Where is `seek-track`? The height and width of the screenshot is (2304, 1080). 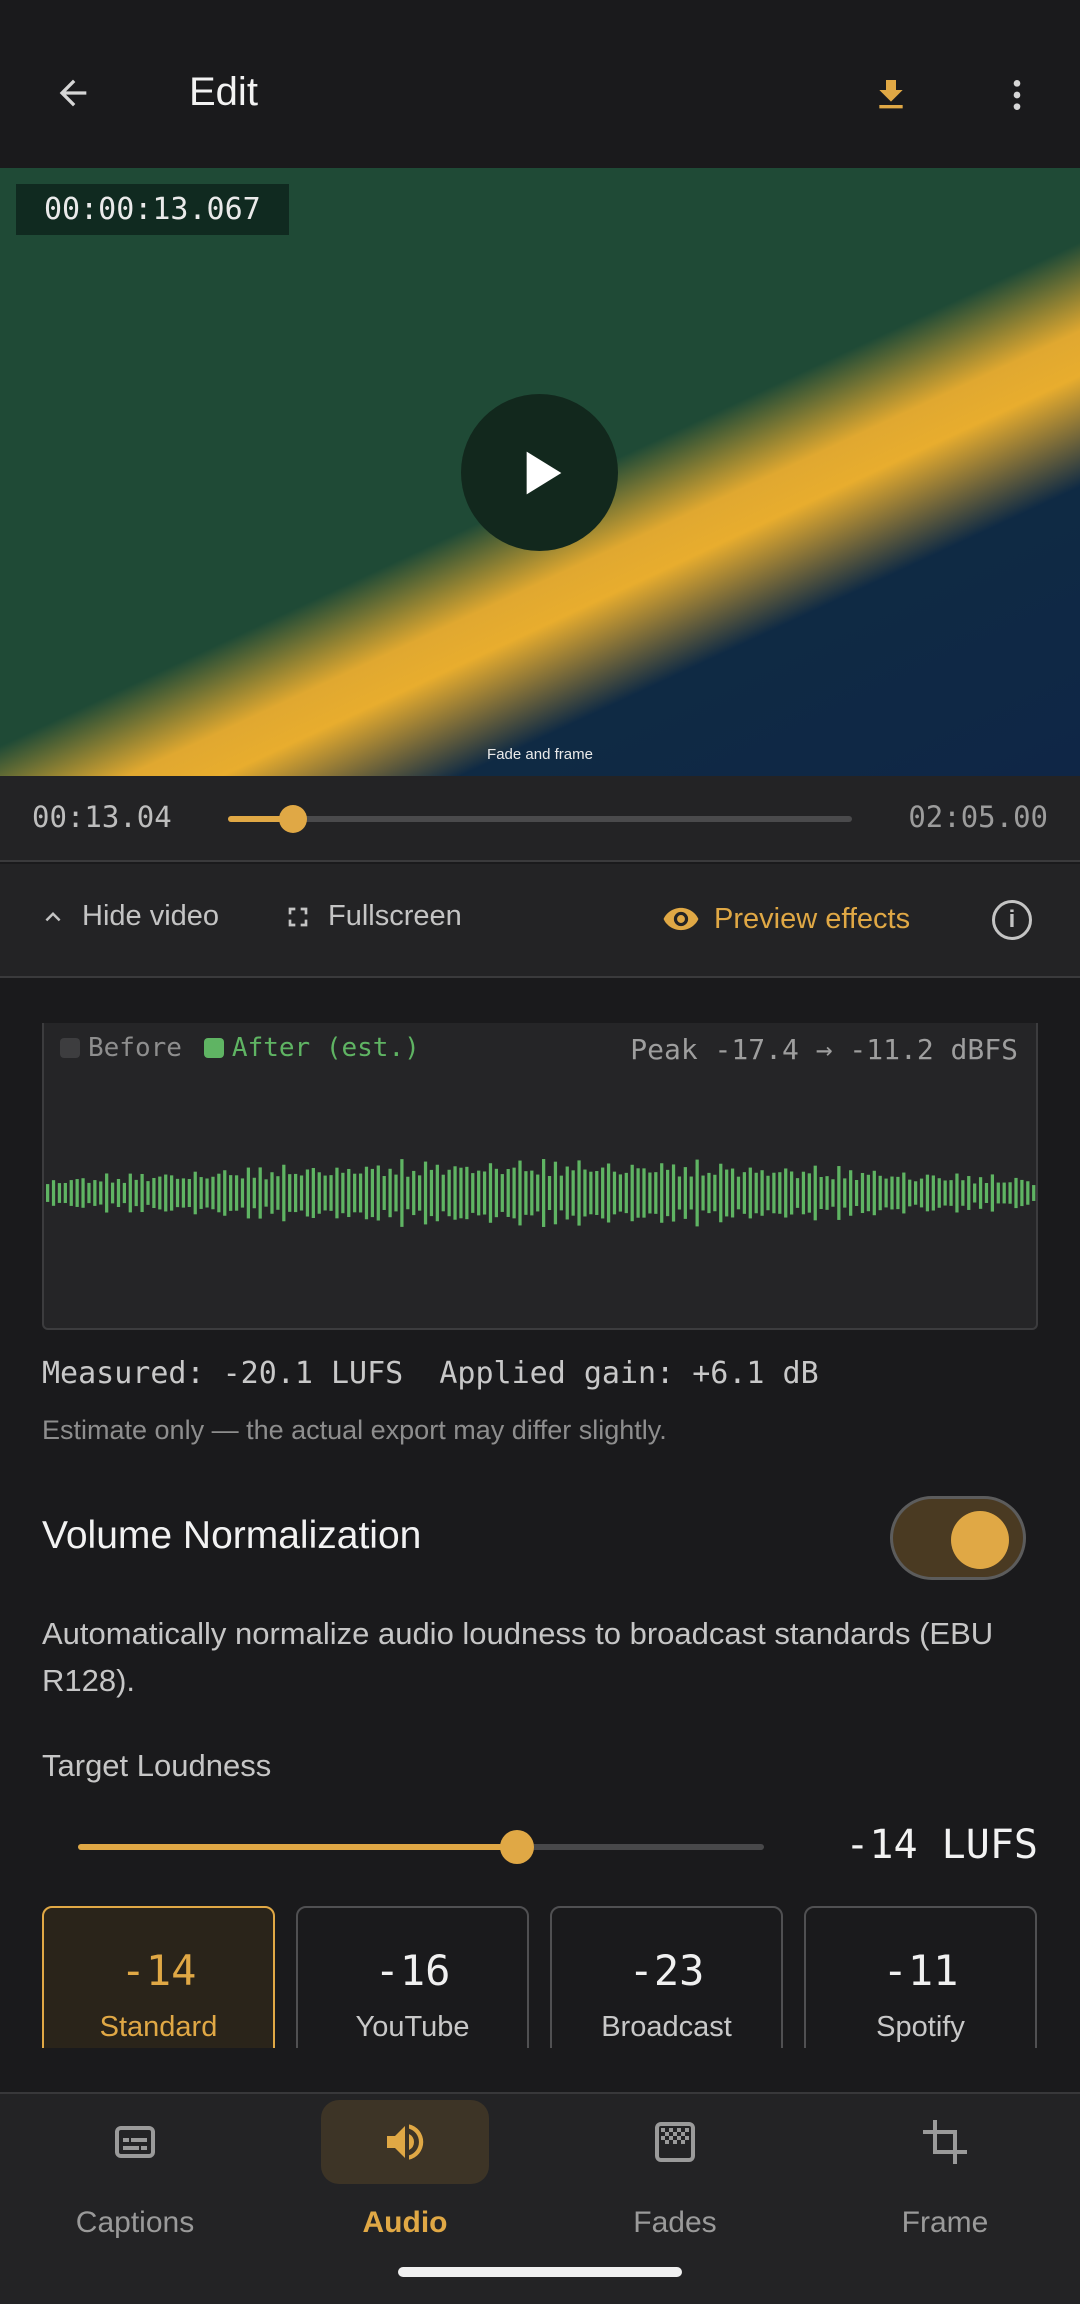 seek-track is located at coordinates (540, 819).